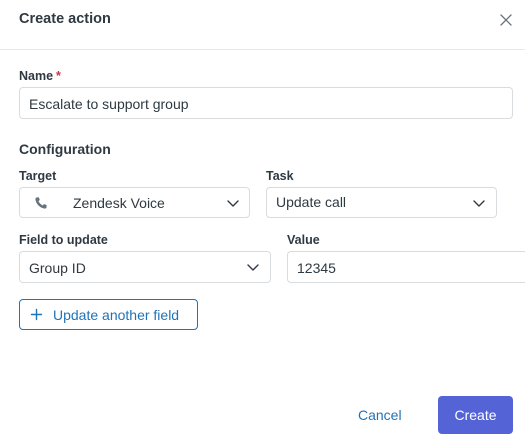 This screenshot has width=525, height=448. I want to click on update-another-field-button: Update another field, so click(108, 314).